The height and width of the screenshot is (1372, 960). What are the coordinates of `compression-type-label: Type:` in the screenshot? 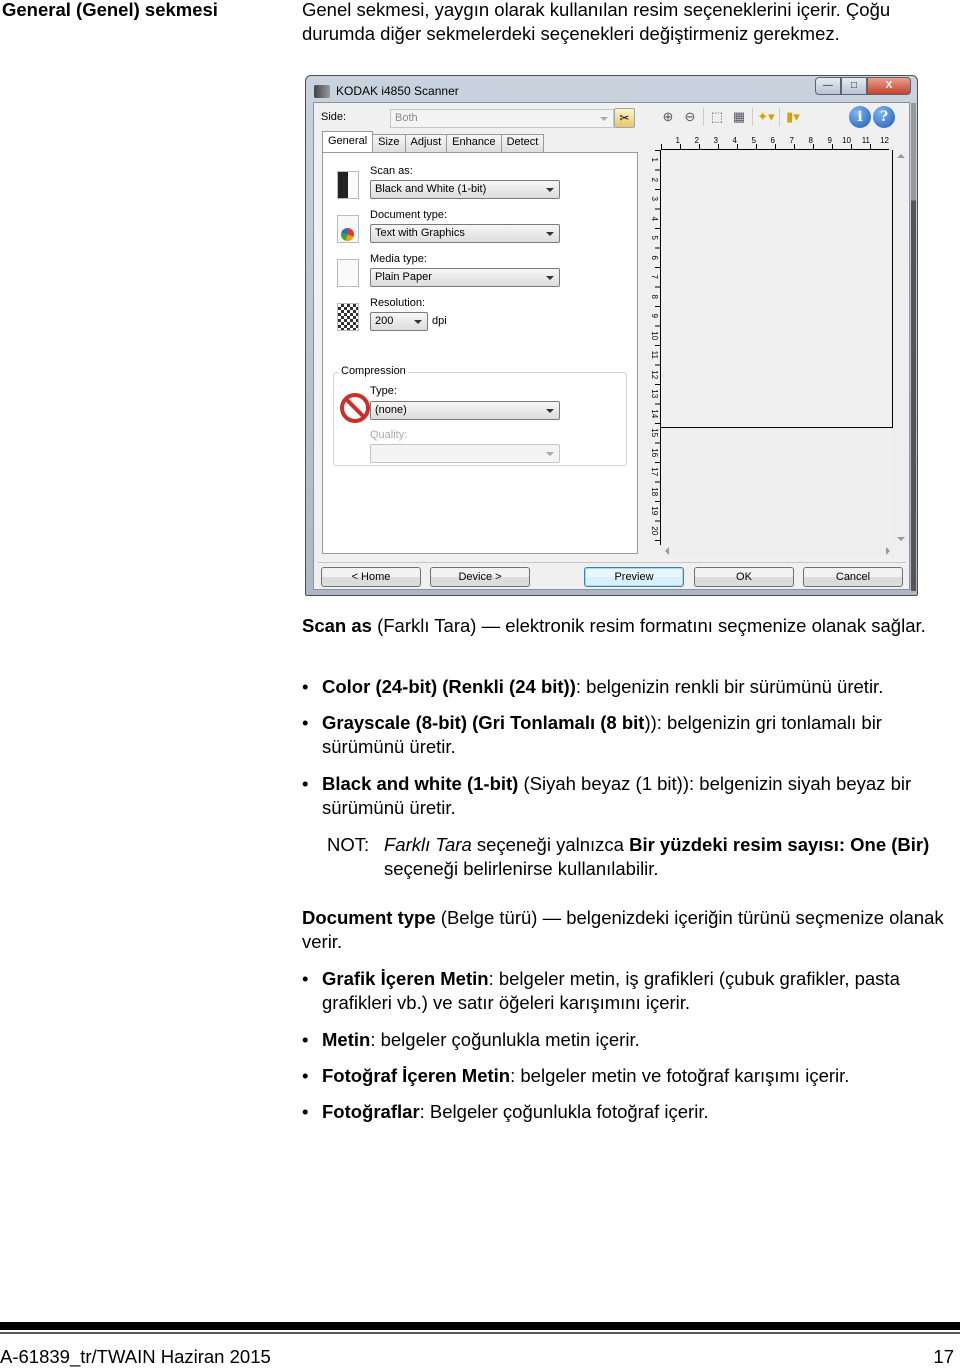 It's located at (383, 391).